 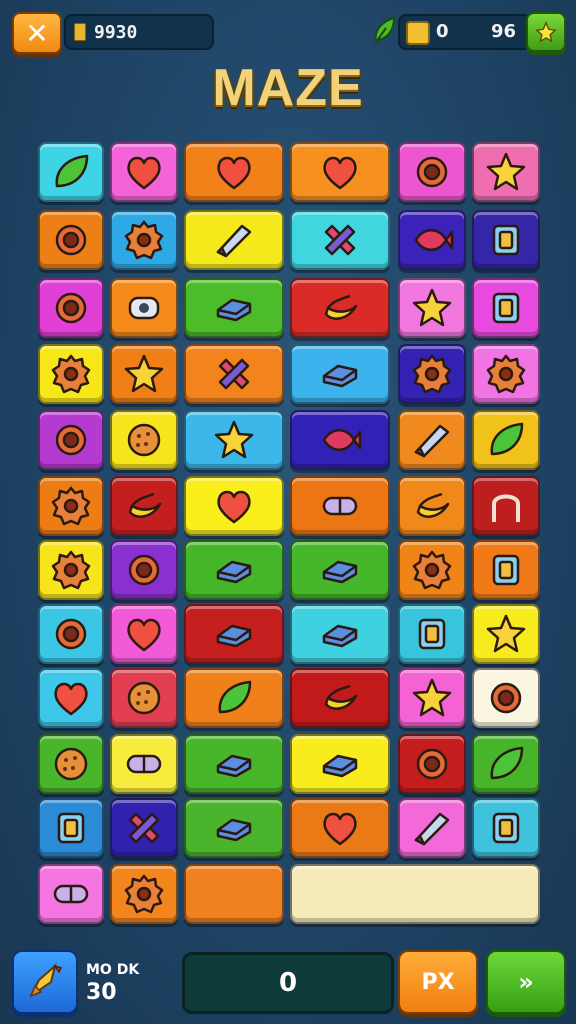 I want to click on action-button: PX, so click(x=438, y=982).